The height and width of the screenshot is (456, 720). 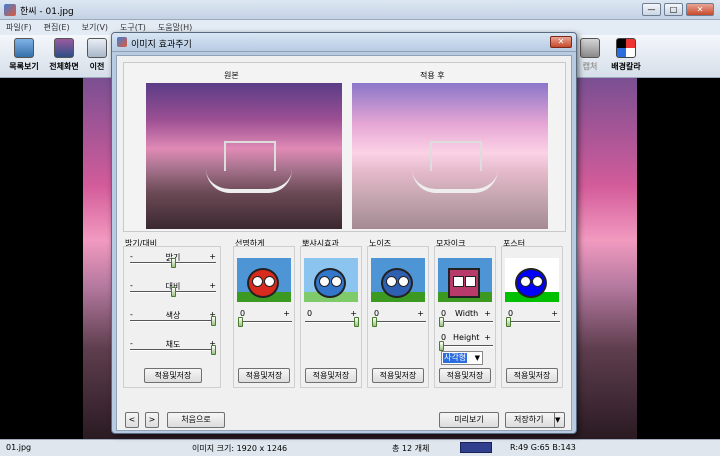 What do you see at coordinates (132, 420) in the screenshot?
I see `prev-image-button: <` at bounding box center [132, 420].